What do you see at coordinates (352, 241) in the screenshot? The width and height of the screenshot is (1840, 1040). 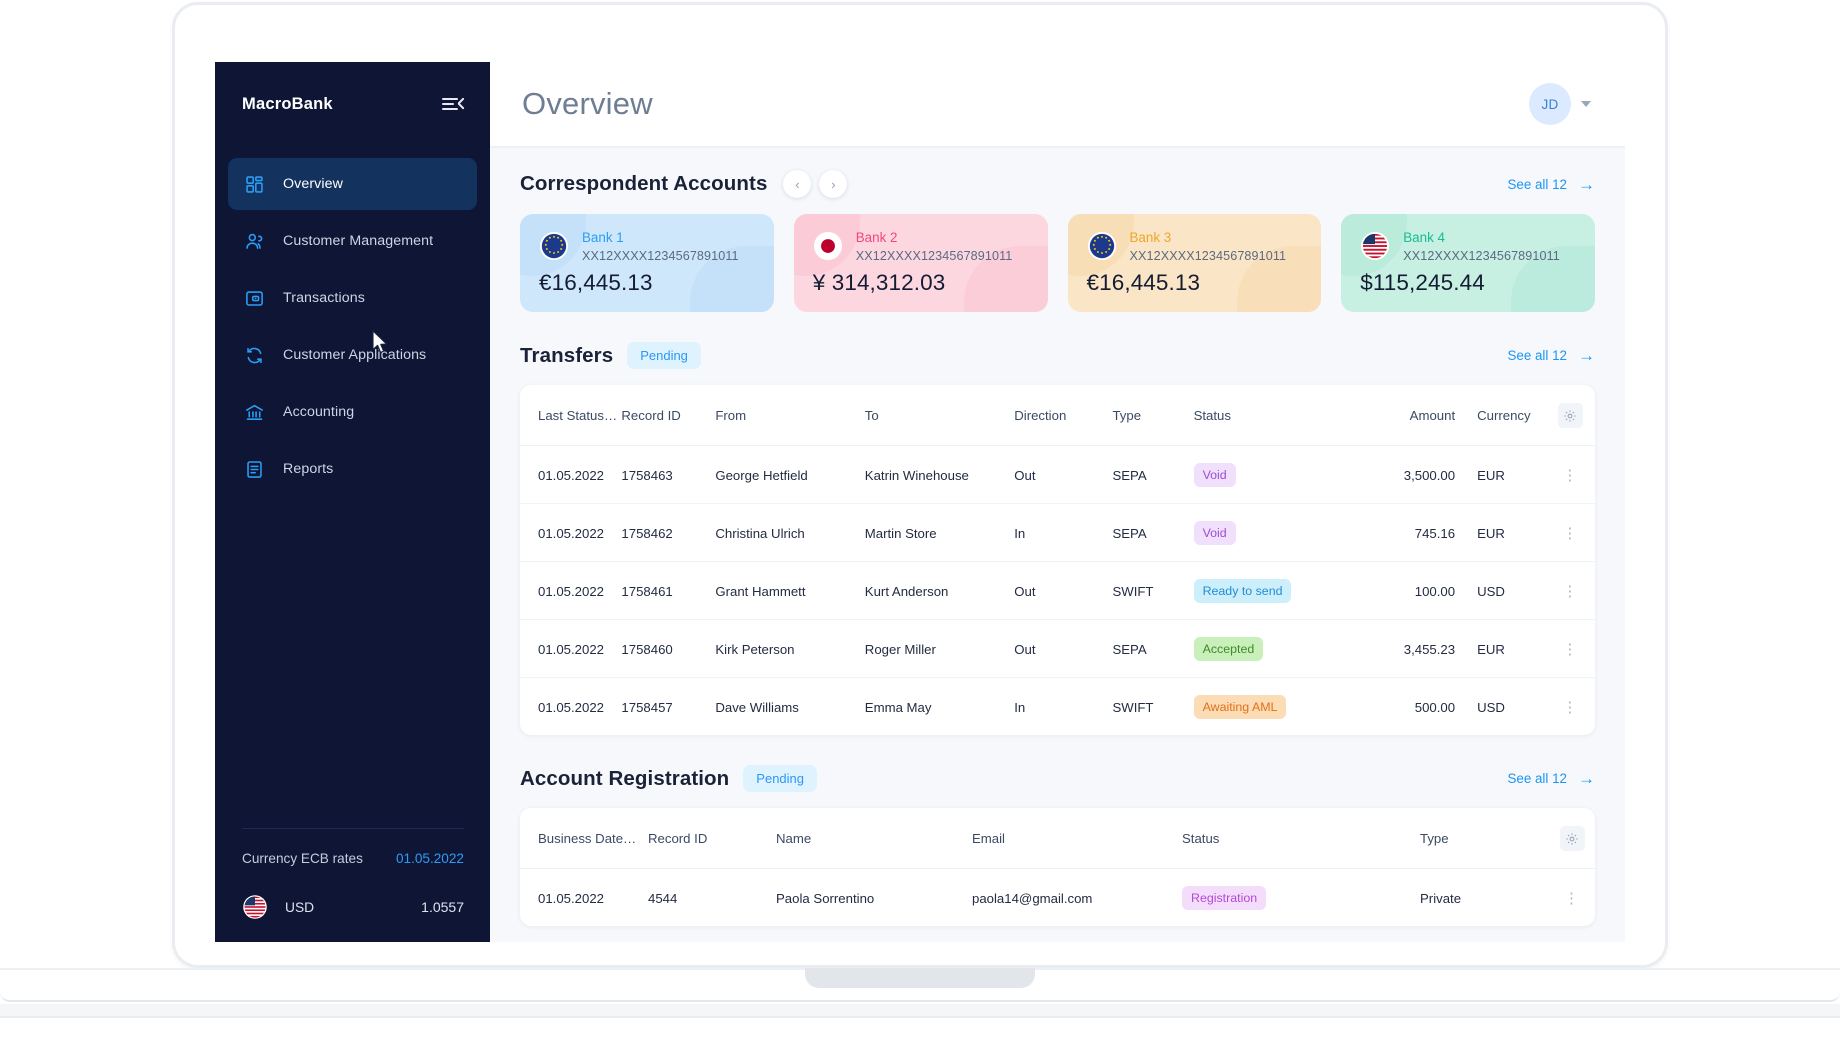 I see `sidebar-item-customer-management: Customer Management` at bounding box center [352, 241].